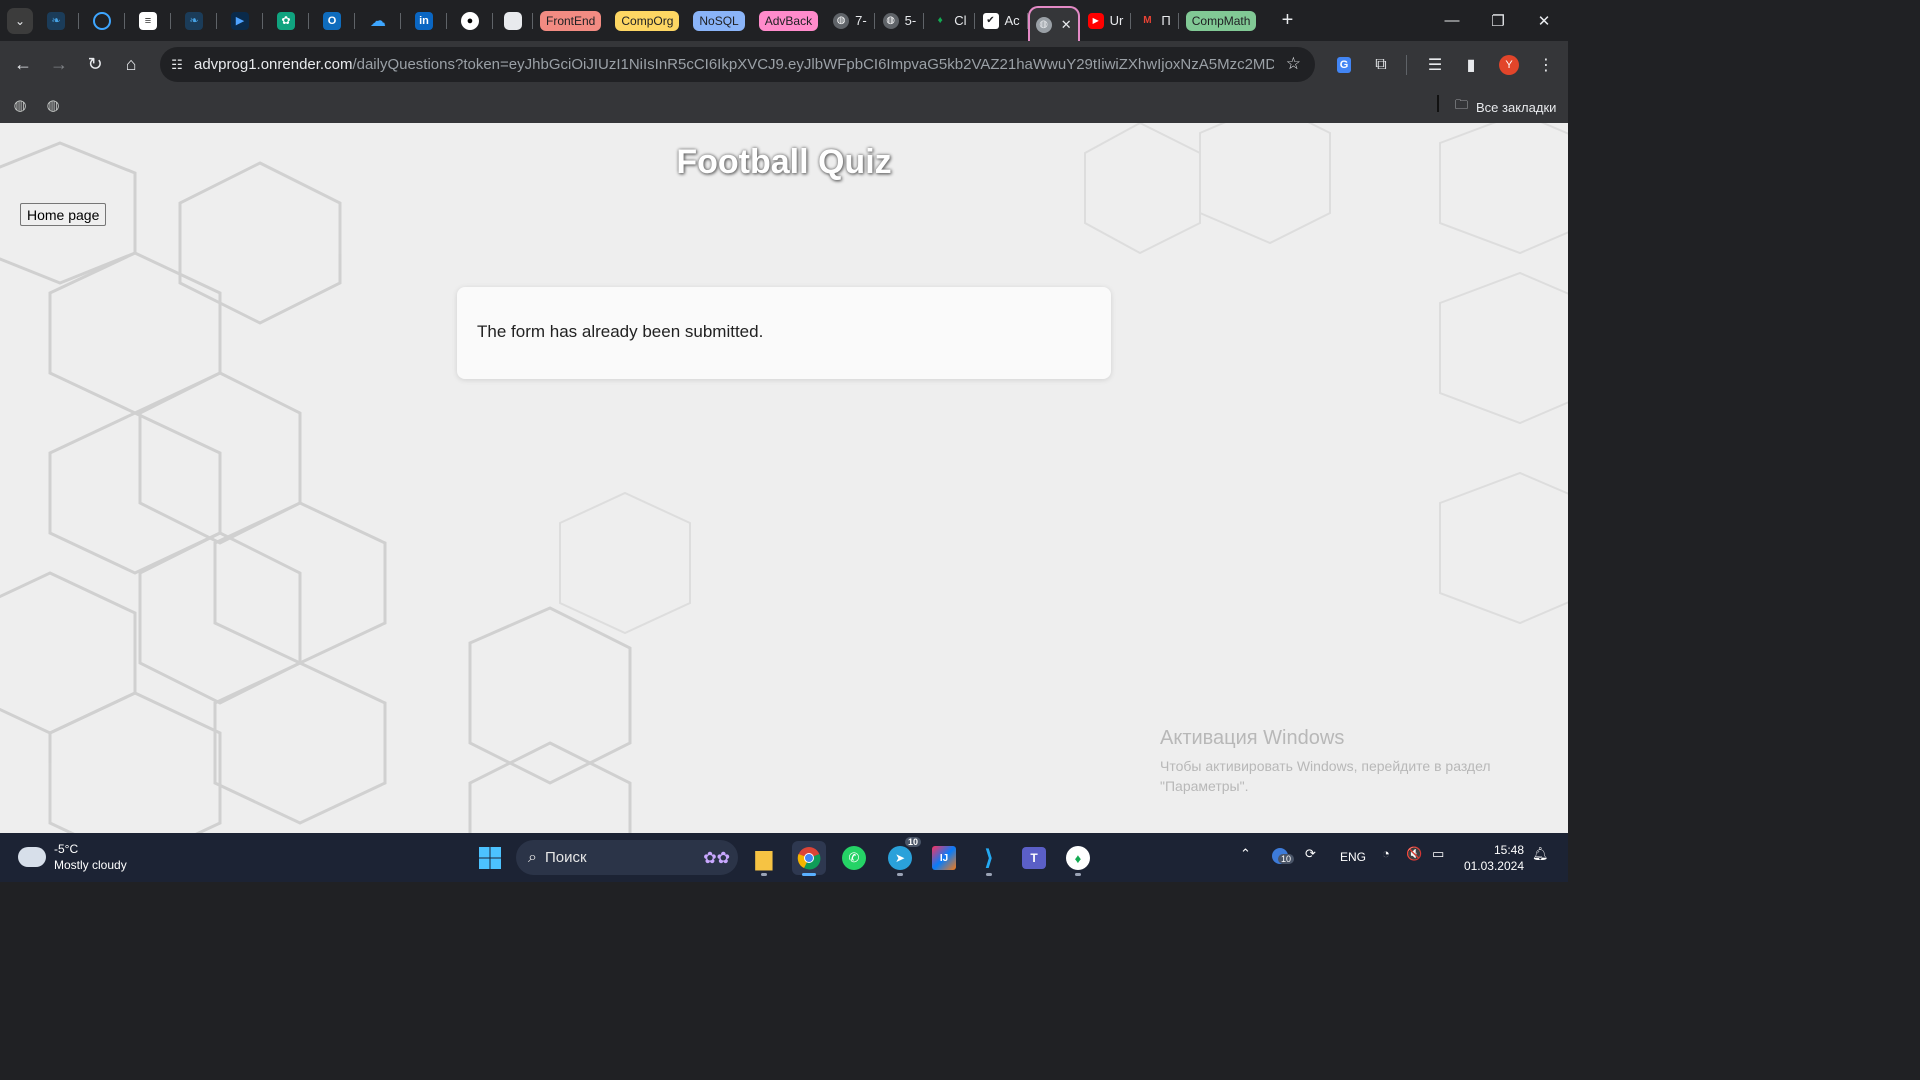 This screenshot has width=1920, height=1080. I want to click on new-tab-button: +, so click(1287, 21).